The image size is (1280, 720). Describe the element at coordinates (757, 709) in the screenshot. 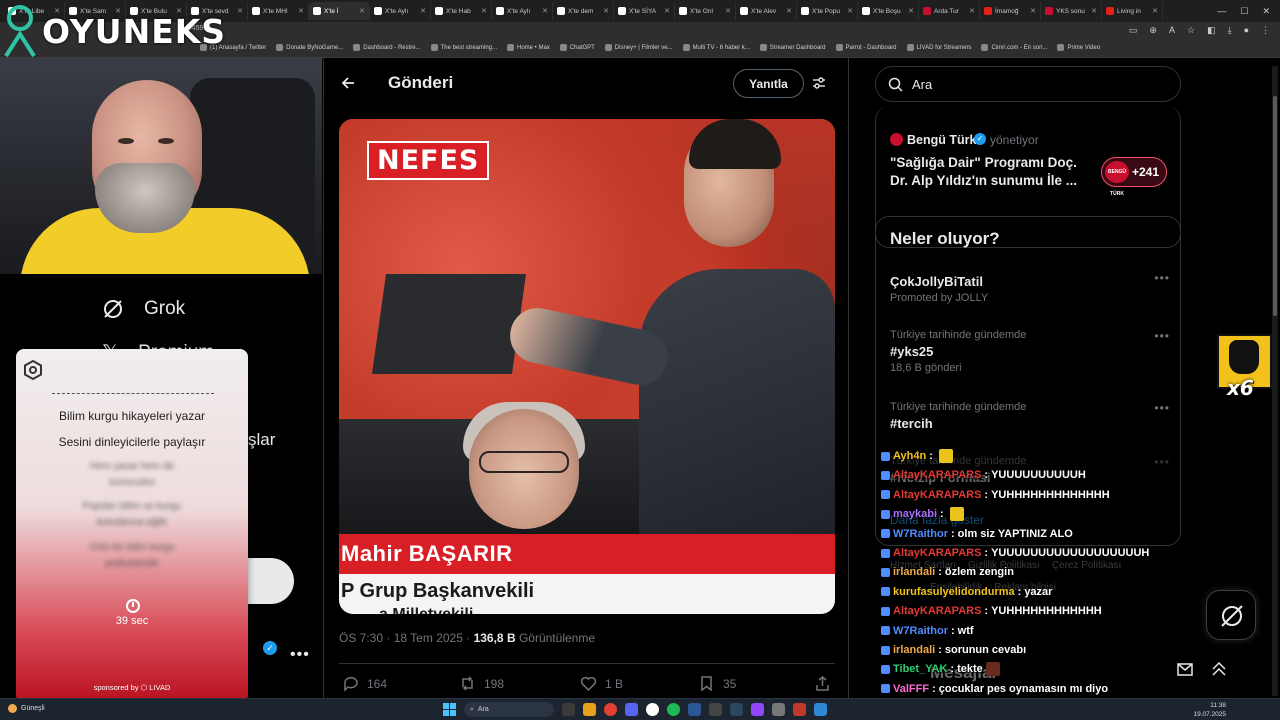

I see `twitch-icon` at that location.